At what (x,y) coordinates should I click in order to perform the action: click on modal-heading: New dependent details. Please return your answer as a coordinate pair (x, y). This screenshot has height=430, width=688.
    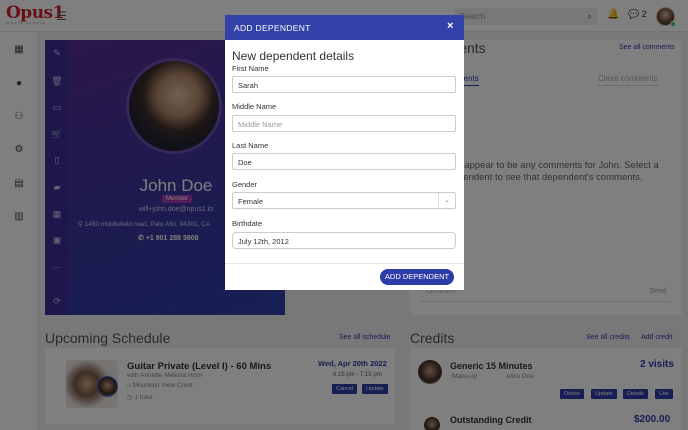
    Looking at the image, I should click on (293, 56).